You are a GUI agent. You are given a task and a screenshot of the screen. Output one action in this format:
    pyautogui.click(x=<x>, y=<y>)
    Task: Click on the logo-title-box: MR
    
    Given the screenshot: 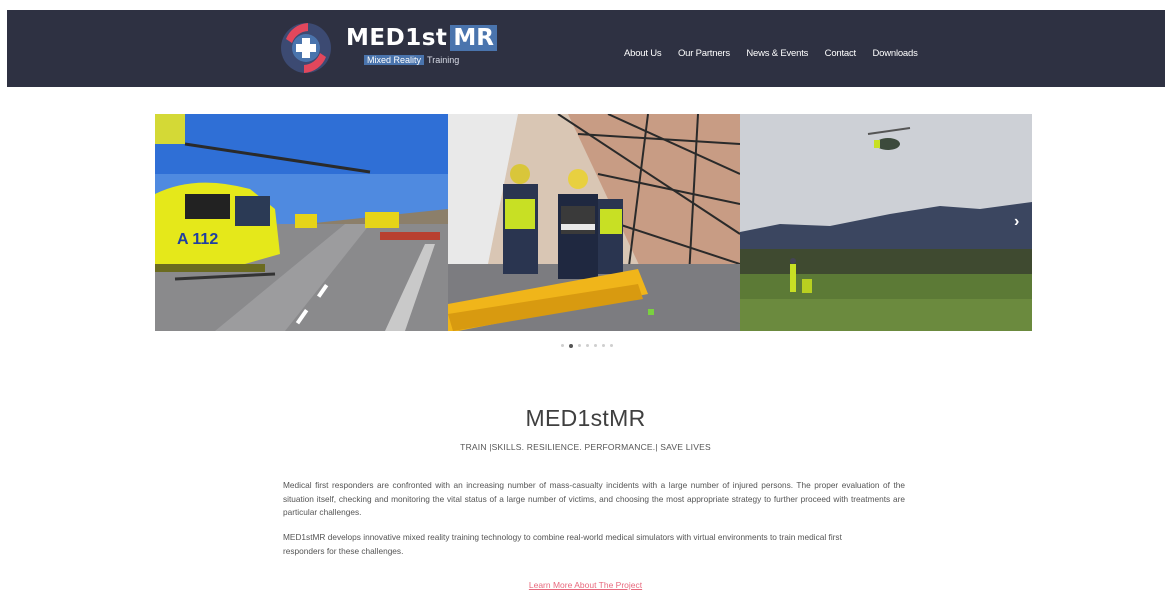 What is the action you would take?
    pyautogui.click(x=473, y=38)
    